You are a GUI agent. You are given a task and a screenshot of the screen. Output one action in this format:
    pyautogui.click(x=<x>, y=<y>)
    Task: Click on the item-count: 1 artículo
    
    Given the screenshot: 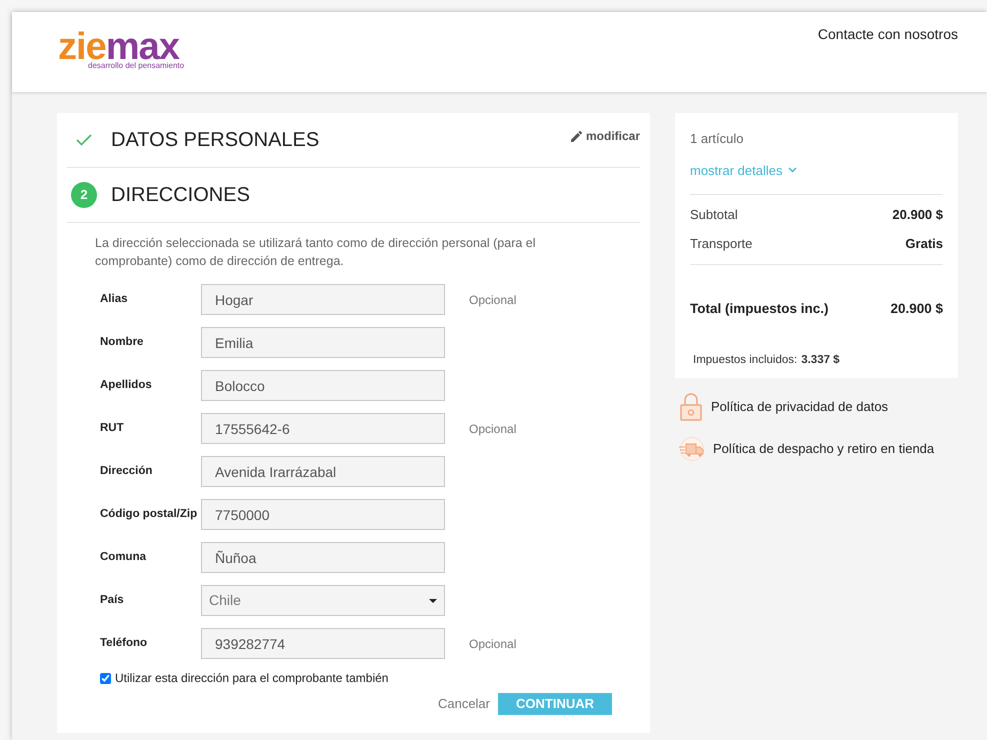 What is the action you would take?
    pyautogui.click(x=717, y=139)
    